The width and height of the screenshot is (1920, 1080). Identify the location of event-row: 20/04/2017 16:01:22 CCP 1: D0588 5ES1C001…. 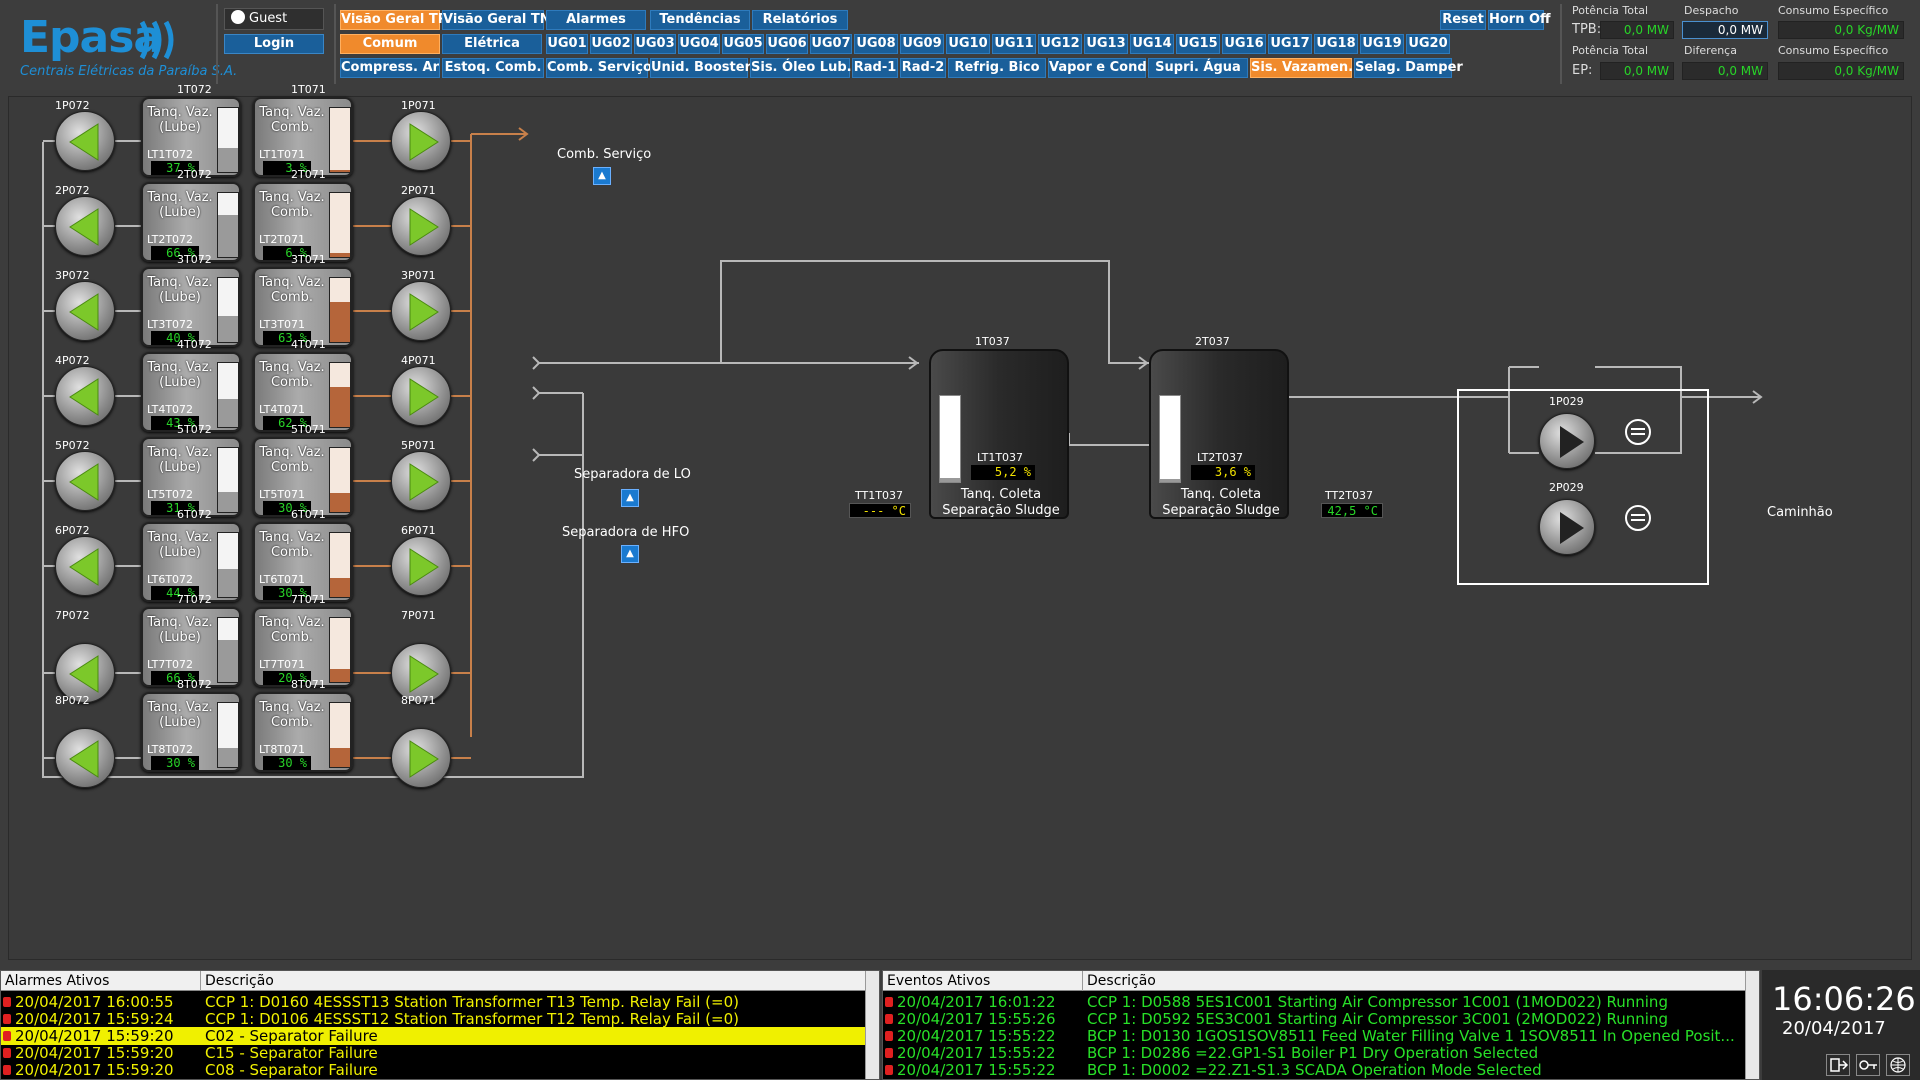
(1315, 1002).